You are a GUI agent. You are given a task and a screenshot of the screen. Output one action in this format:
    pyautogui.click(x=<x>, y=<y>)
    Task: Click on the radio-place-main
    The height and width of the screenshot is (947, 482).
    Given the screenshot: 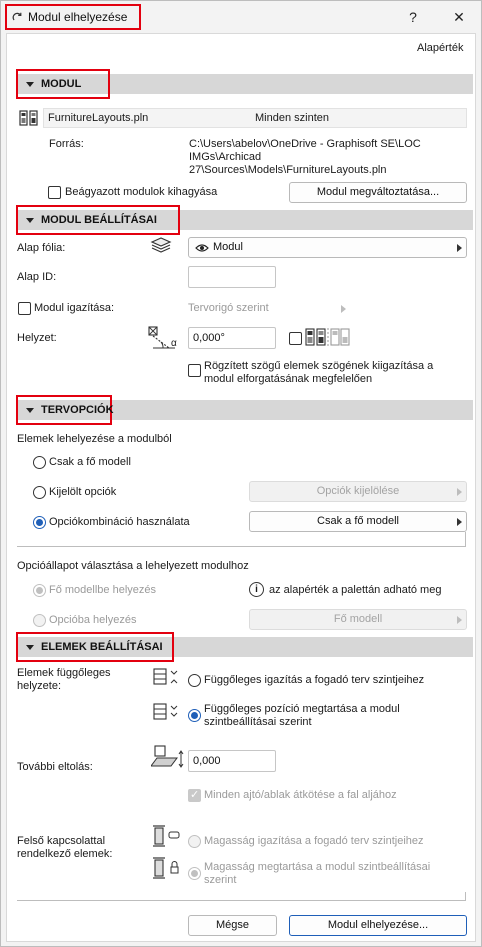 What is the action you would take?
    pyautogui.click(x=39, y=590)
    